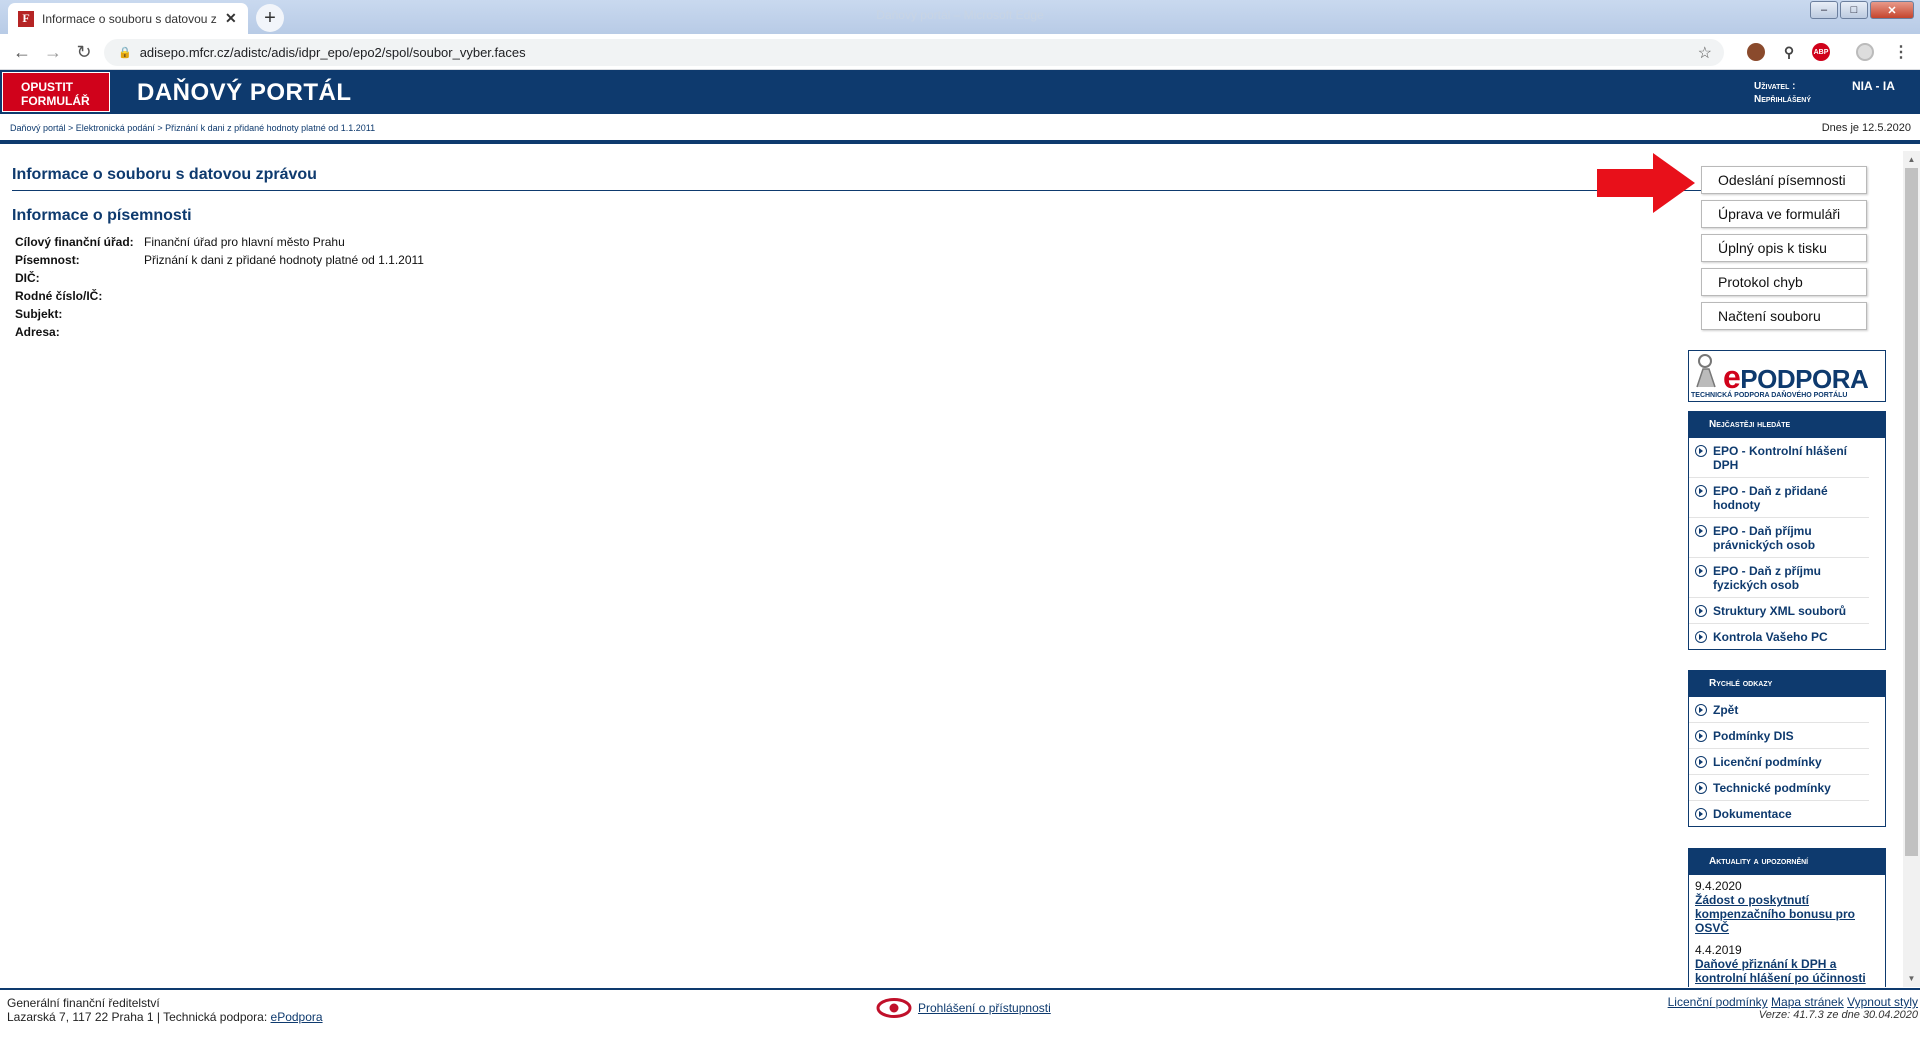 The image size is (1920, 1040). I want to click on list-item: Technické podmínky, so click(1779, 788).